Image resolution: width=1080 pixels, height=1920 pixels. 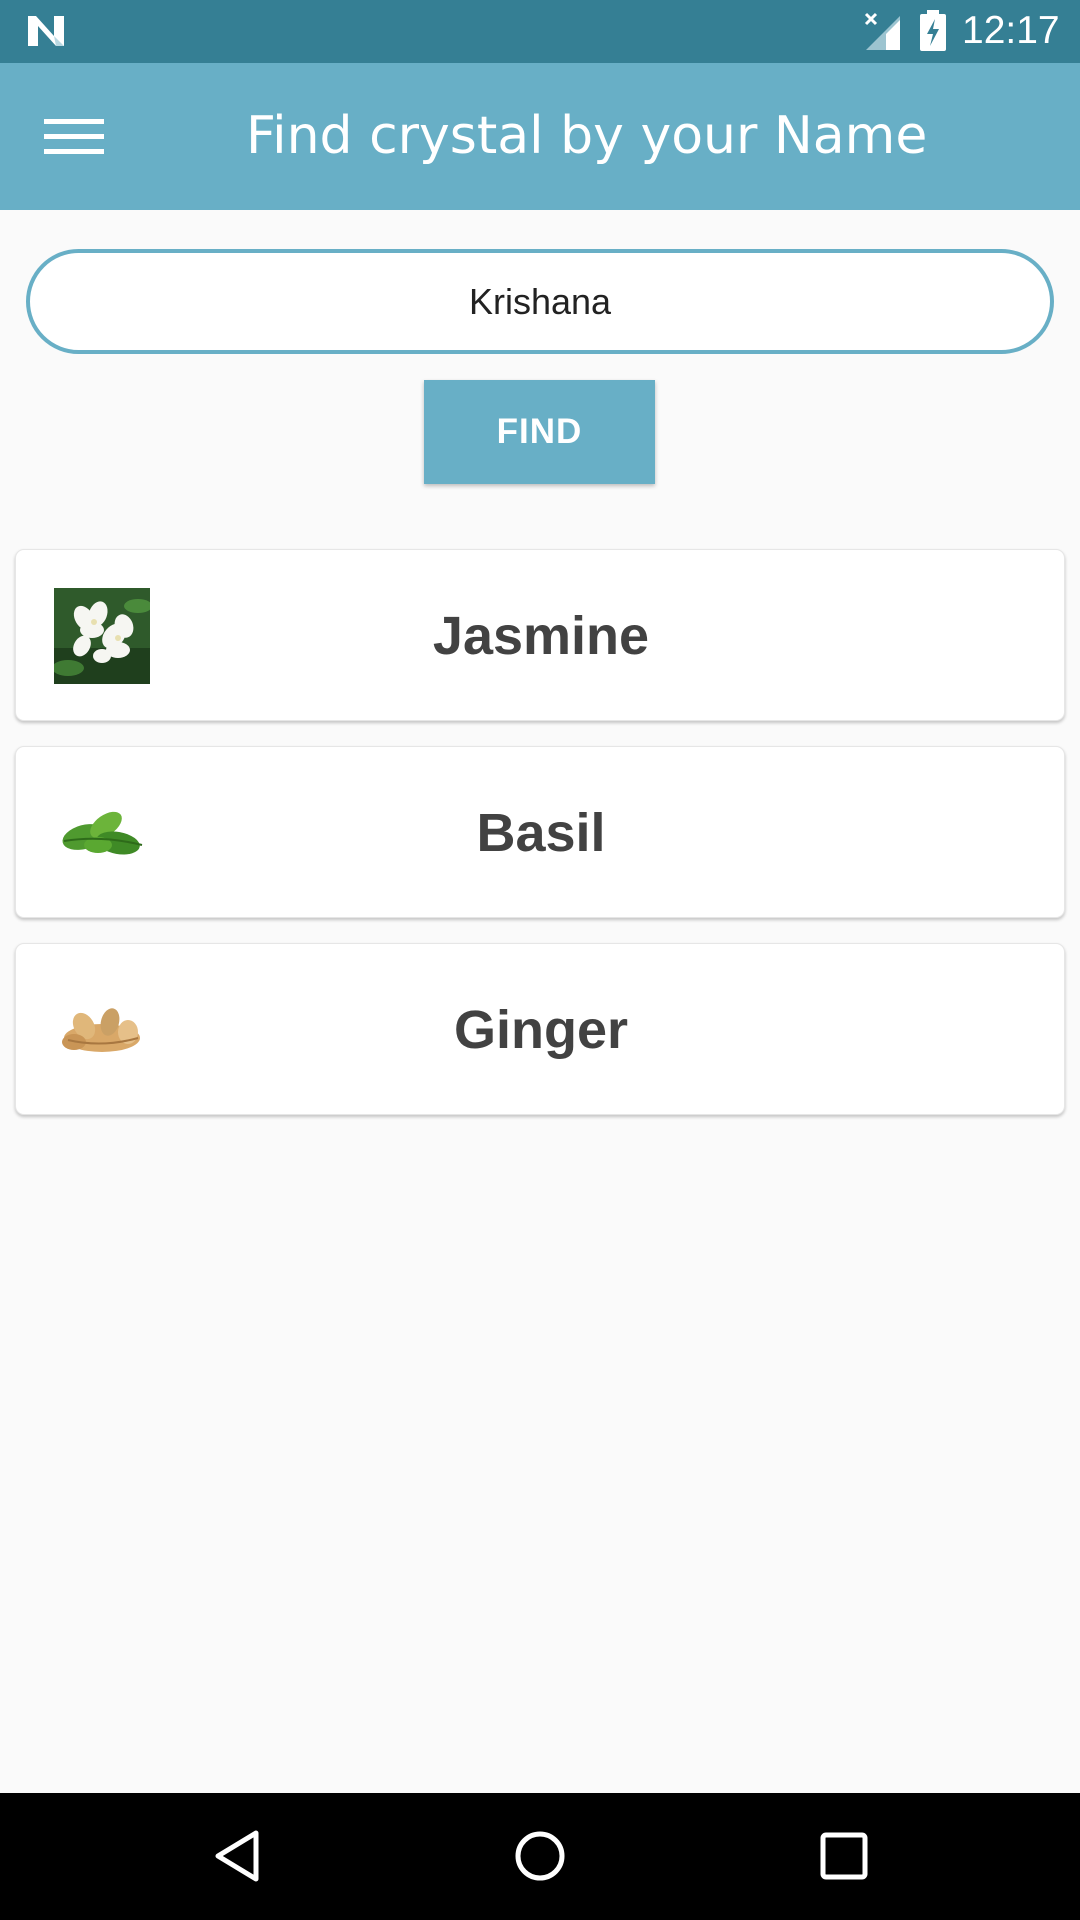 What do you see at coordinates (933, 31) in the screenshot?
I see `battery-charging-icon` at bounding box center [933, 31].